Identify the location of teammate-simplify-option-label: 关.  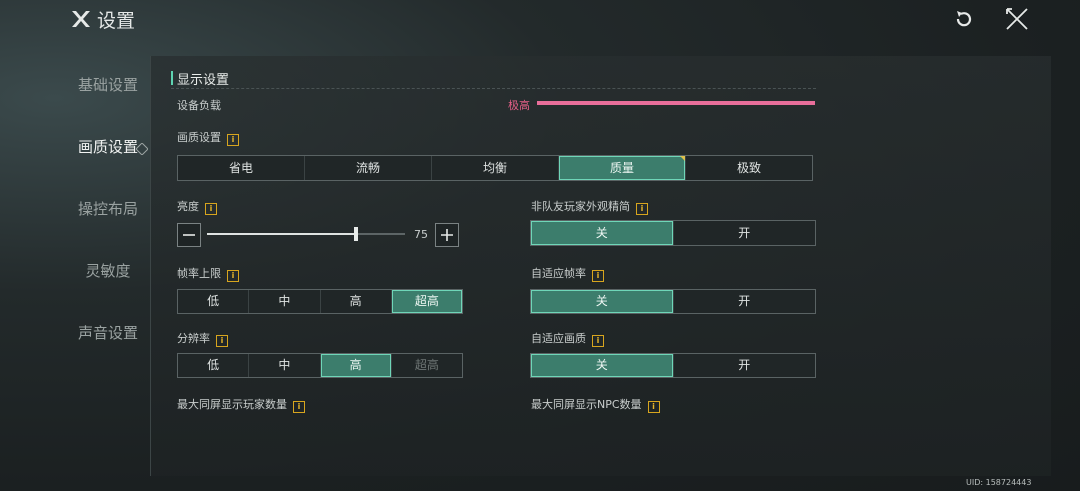
(601, 233).